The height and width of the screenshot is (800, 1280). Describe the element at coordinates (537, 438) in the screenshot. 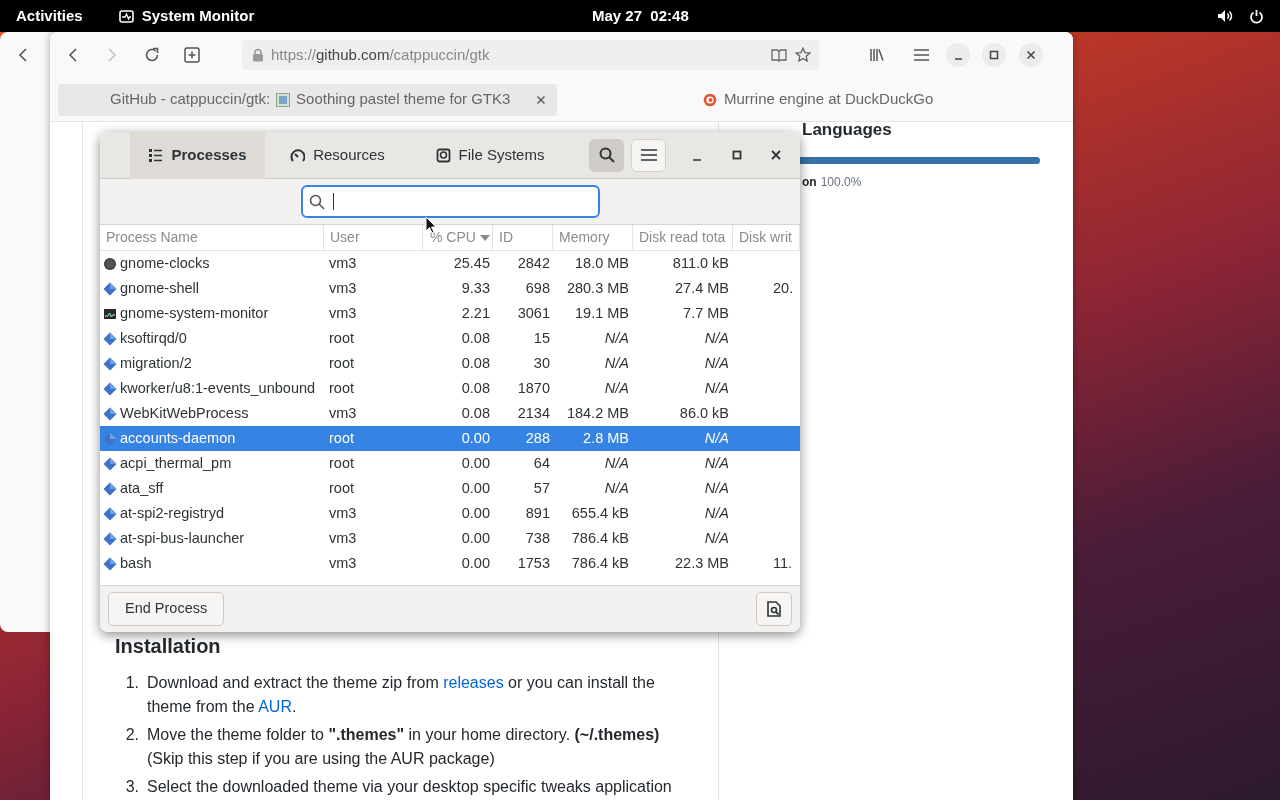

I see `table-cell-text: 288` at that location.